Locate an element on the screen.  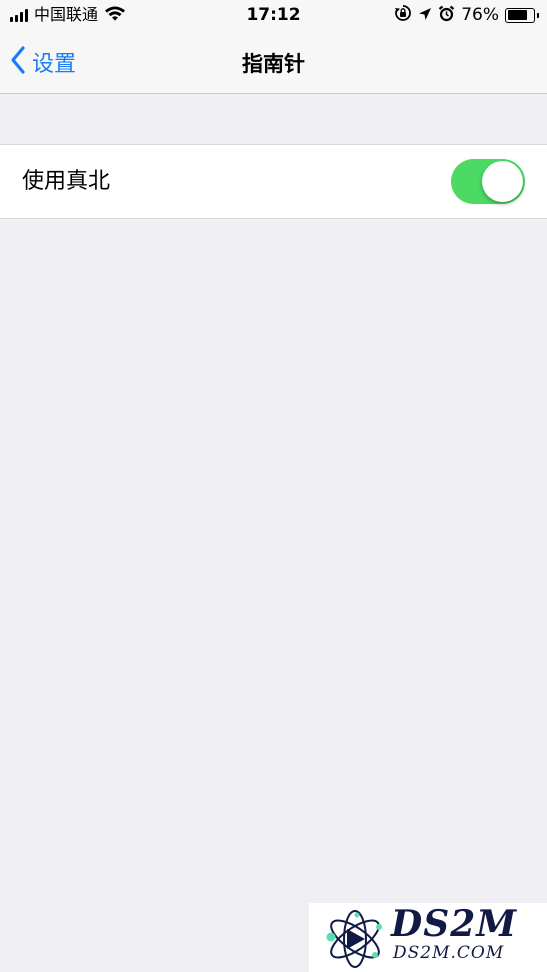
true-north-toggle is located at coordinates (488, 181).